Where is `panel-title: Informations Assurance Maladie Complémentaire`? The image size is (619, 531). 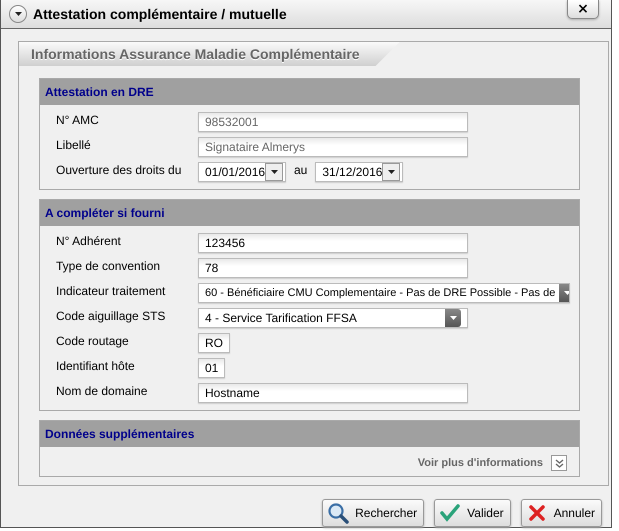
panel-title: Informations Assurance Maladie Complémentaire is located at coordinates (209, 54).